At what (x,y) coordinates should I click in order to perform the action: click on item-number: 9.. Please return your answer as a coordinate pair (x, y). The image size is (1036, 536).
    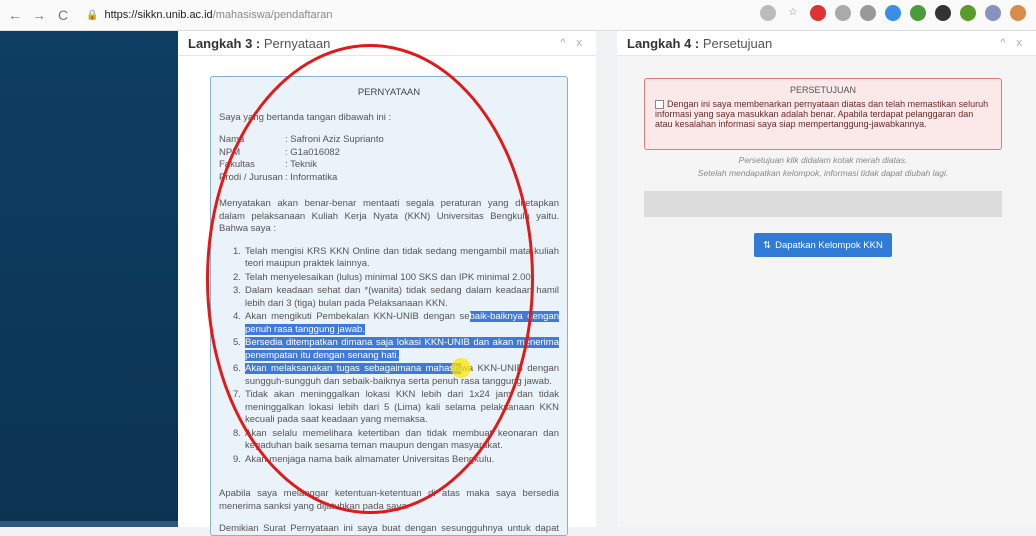
    Looking at the image, I should click on (237, 459).